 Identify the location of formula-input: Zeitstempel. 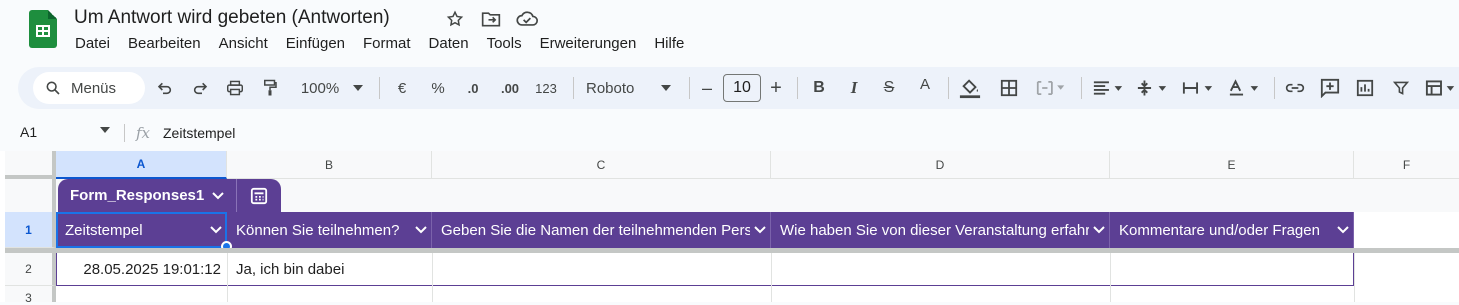
(199, 133).